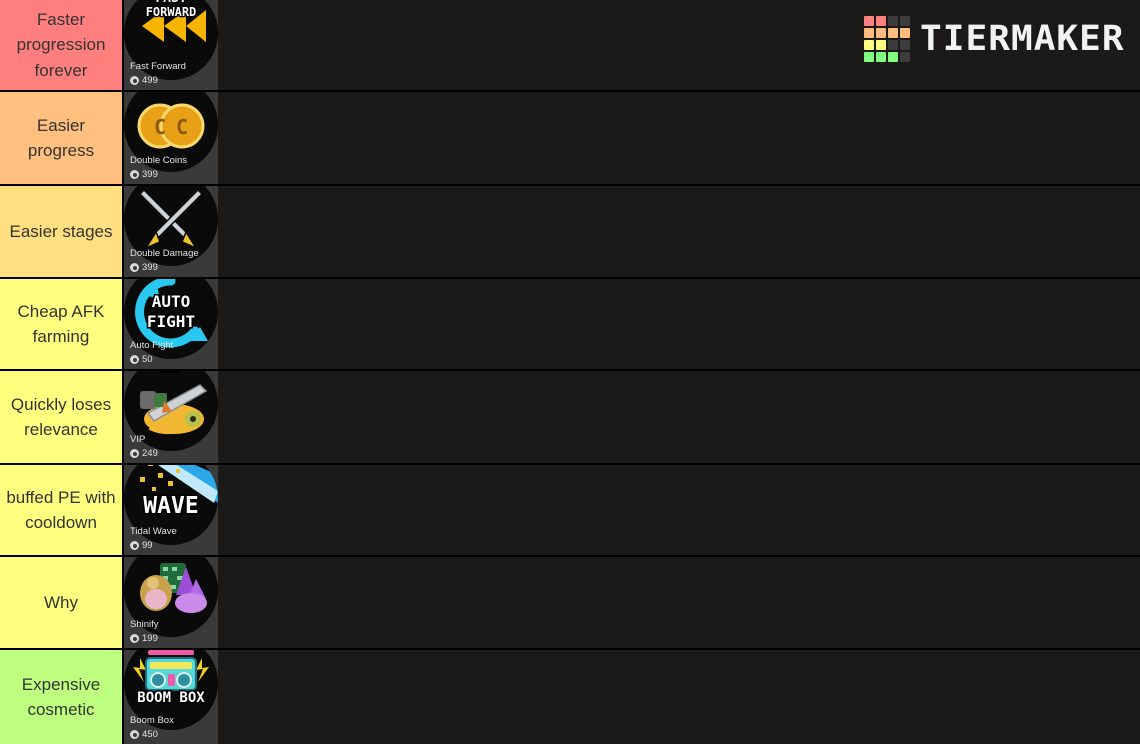  Describe the element at coordinates (869, 45) in the screenshot. I see `logo-cell-r2-c0` at that location.